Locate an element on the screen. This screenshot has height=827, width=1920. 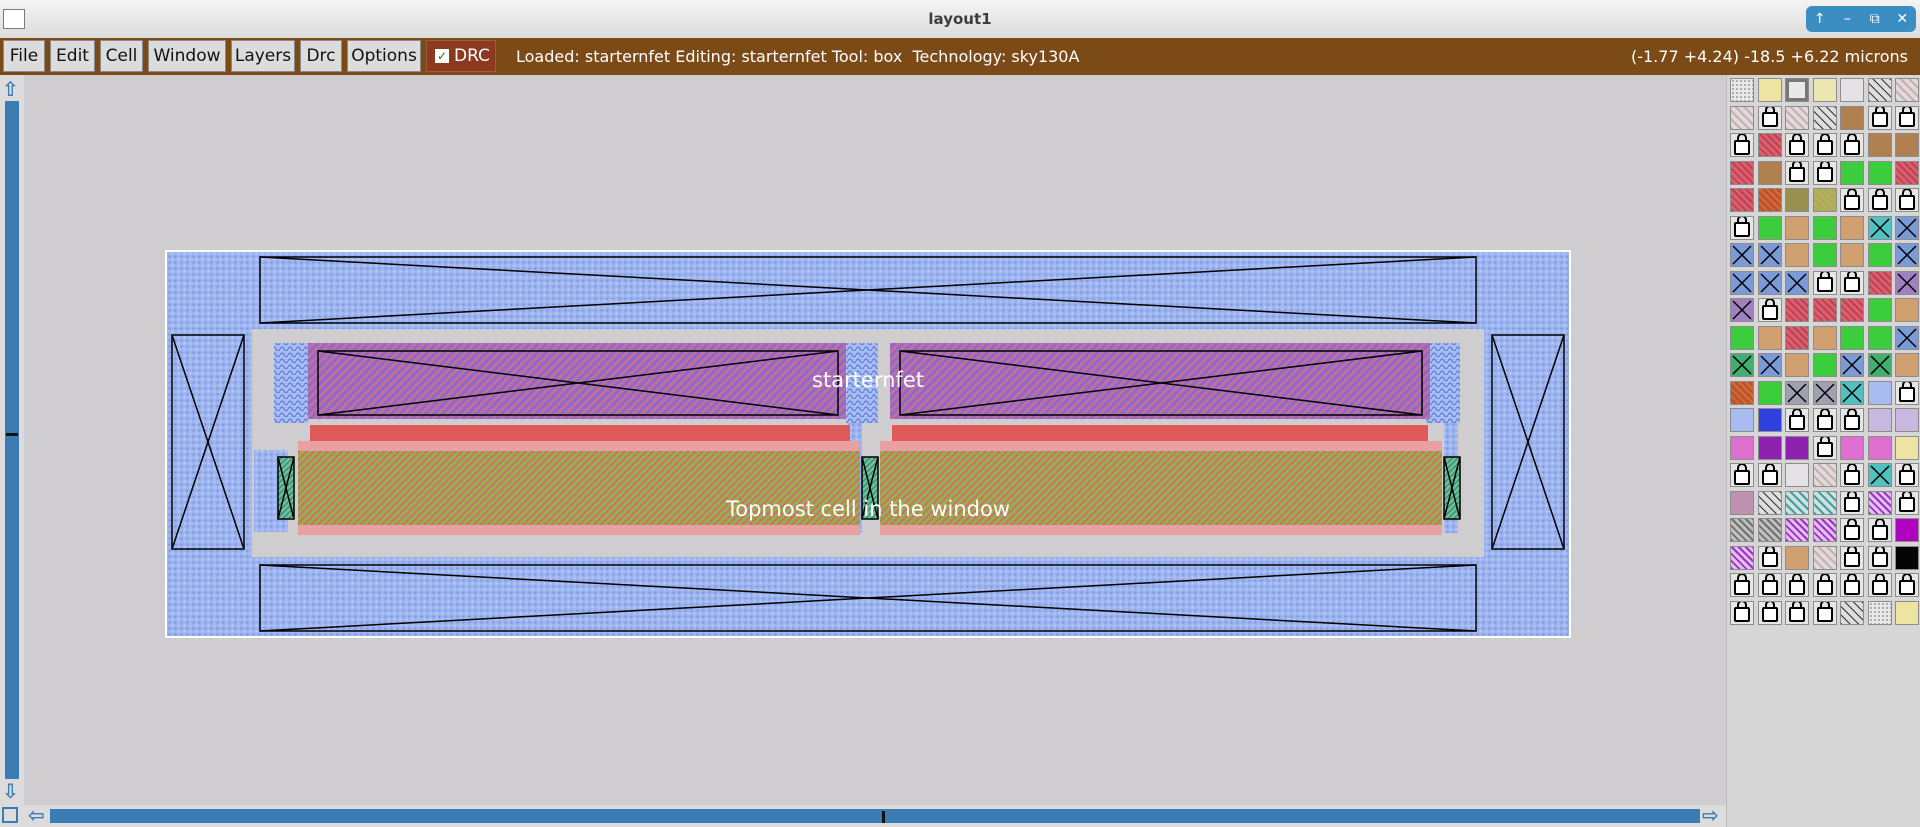
layer-swatch-orange is located at coordinates (1742, 392).